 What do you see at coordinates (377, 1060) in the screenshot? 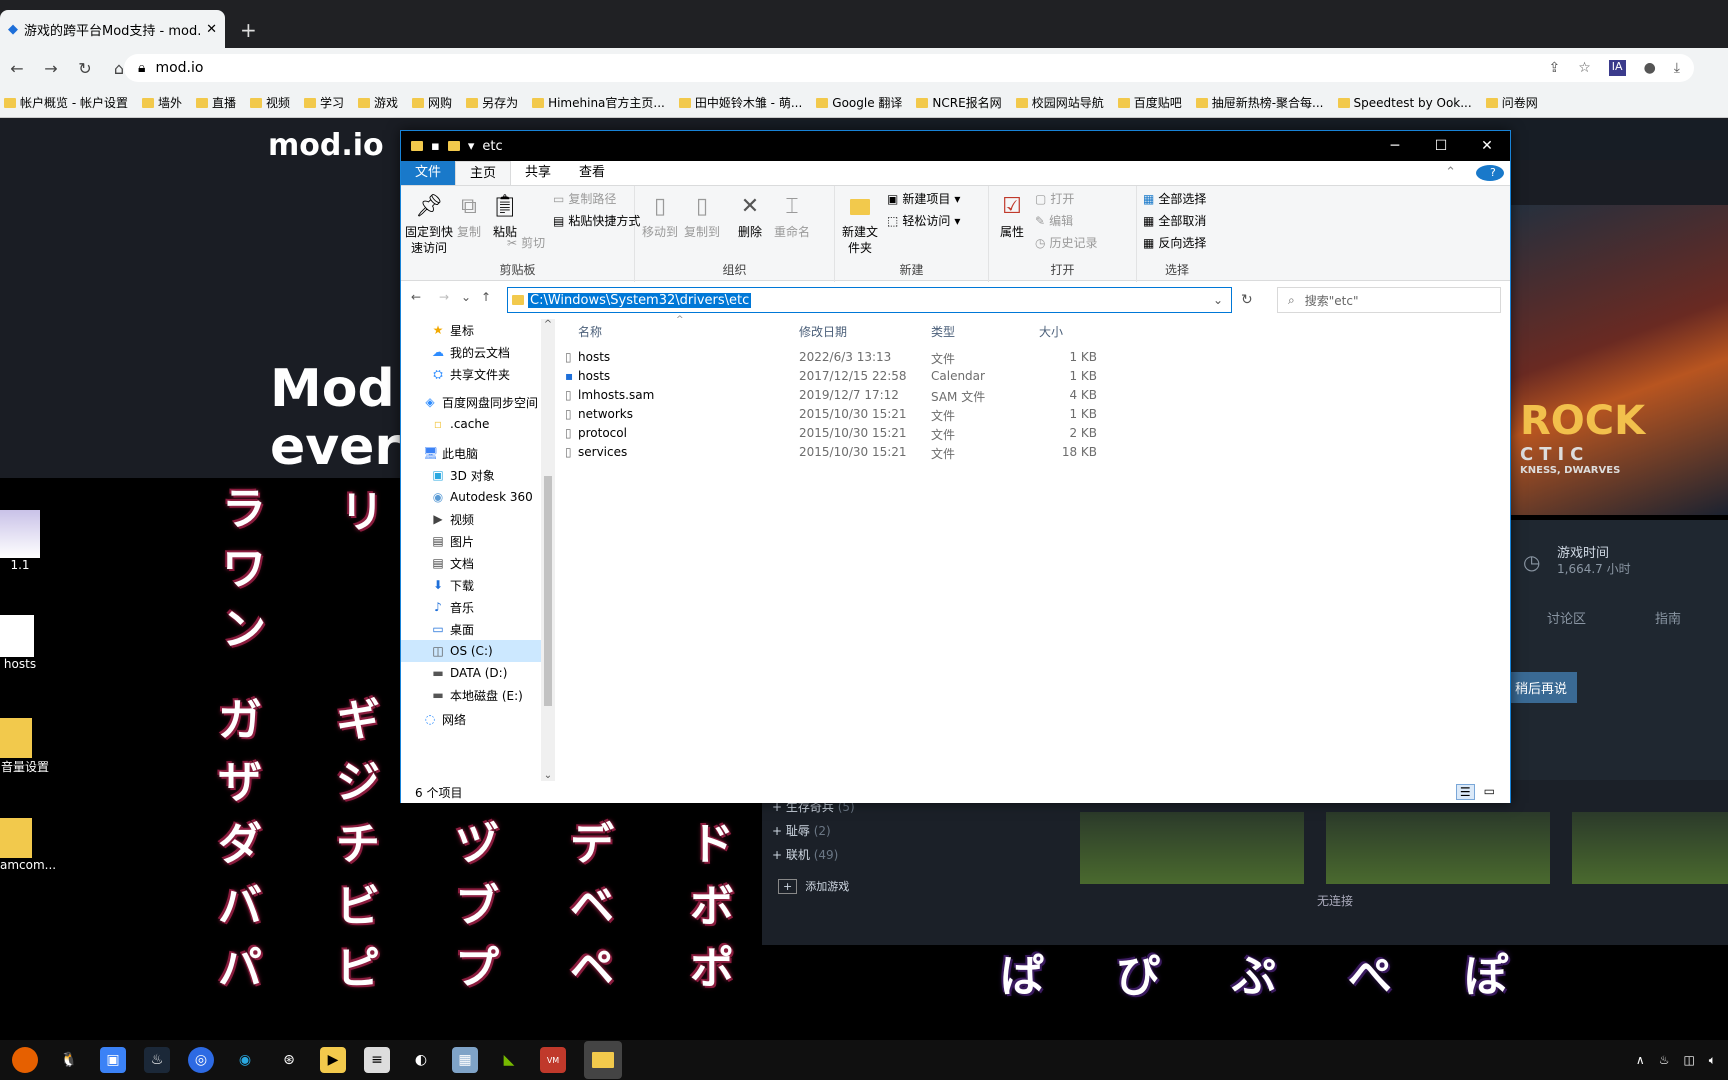
I see `notes-icon: ≡` at bounding box center [377, 1060].